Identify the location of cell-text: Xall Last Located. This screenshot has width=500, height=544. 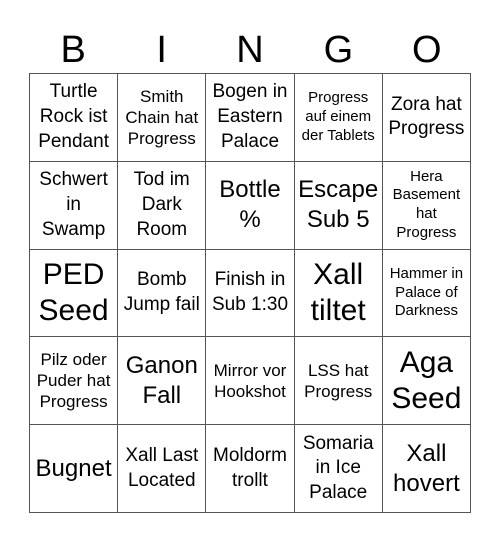
(162, 467).